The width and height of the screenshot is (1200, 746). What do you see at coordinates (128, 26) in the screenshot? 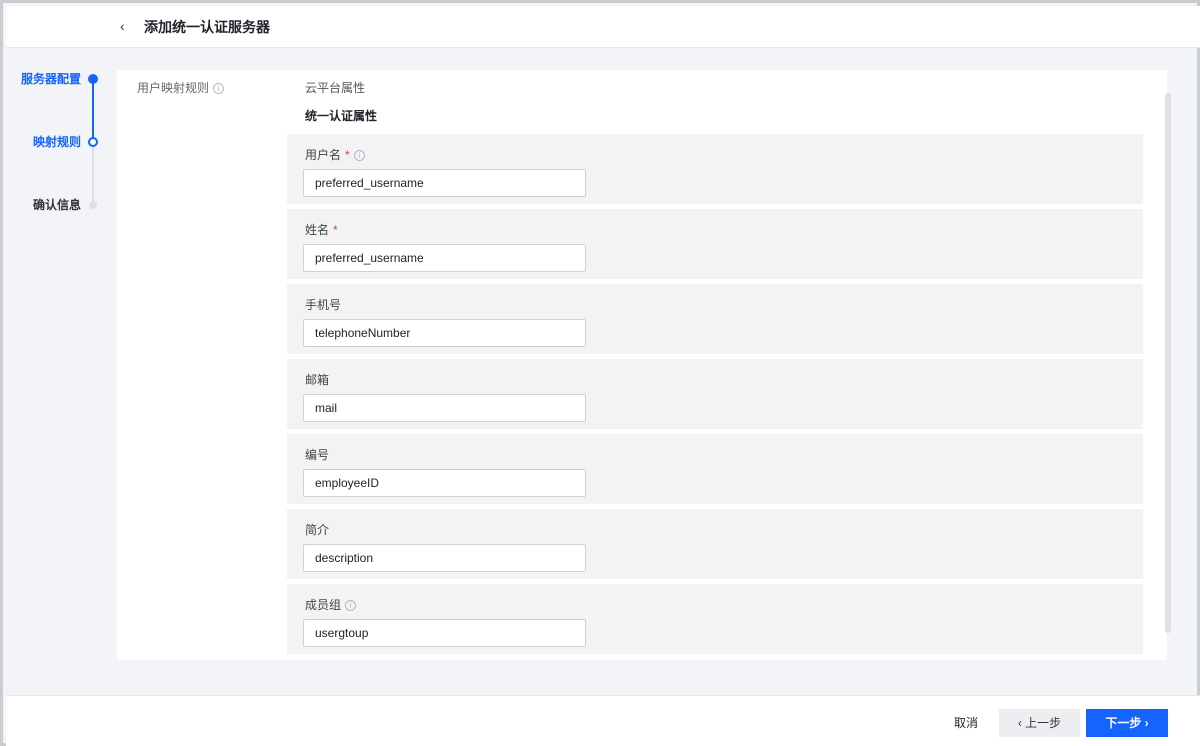
I see `back-icon: ‹` at bounding box center [128, 26].